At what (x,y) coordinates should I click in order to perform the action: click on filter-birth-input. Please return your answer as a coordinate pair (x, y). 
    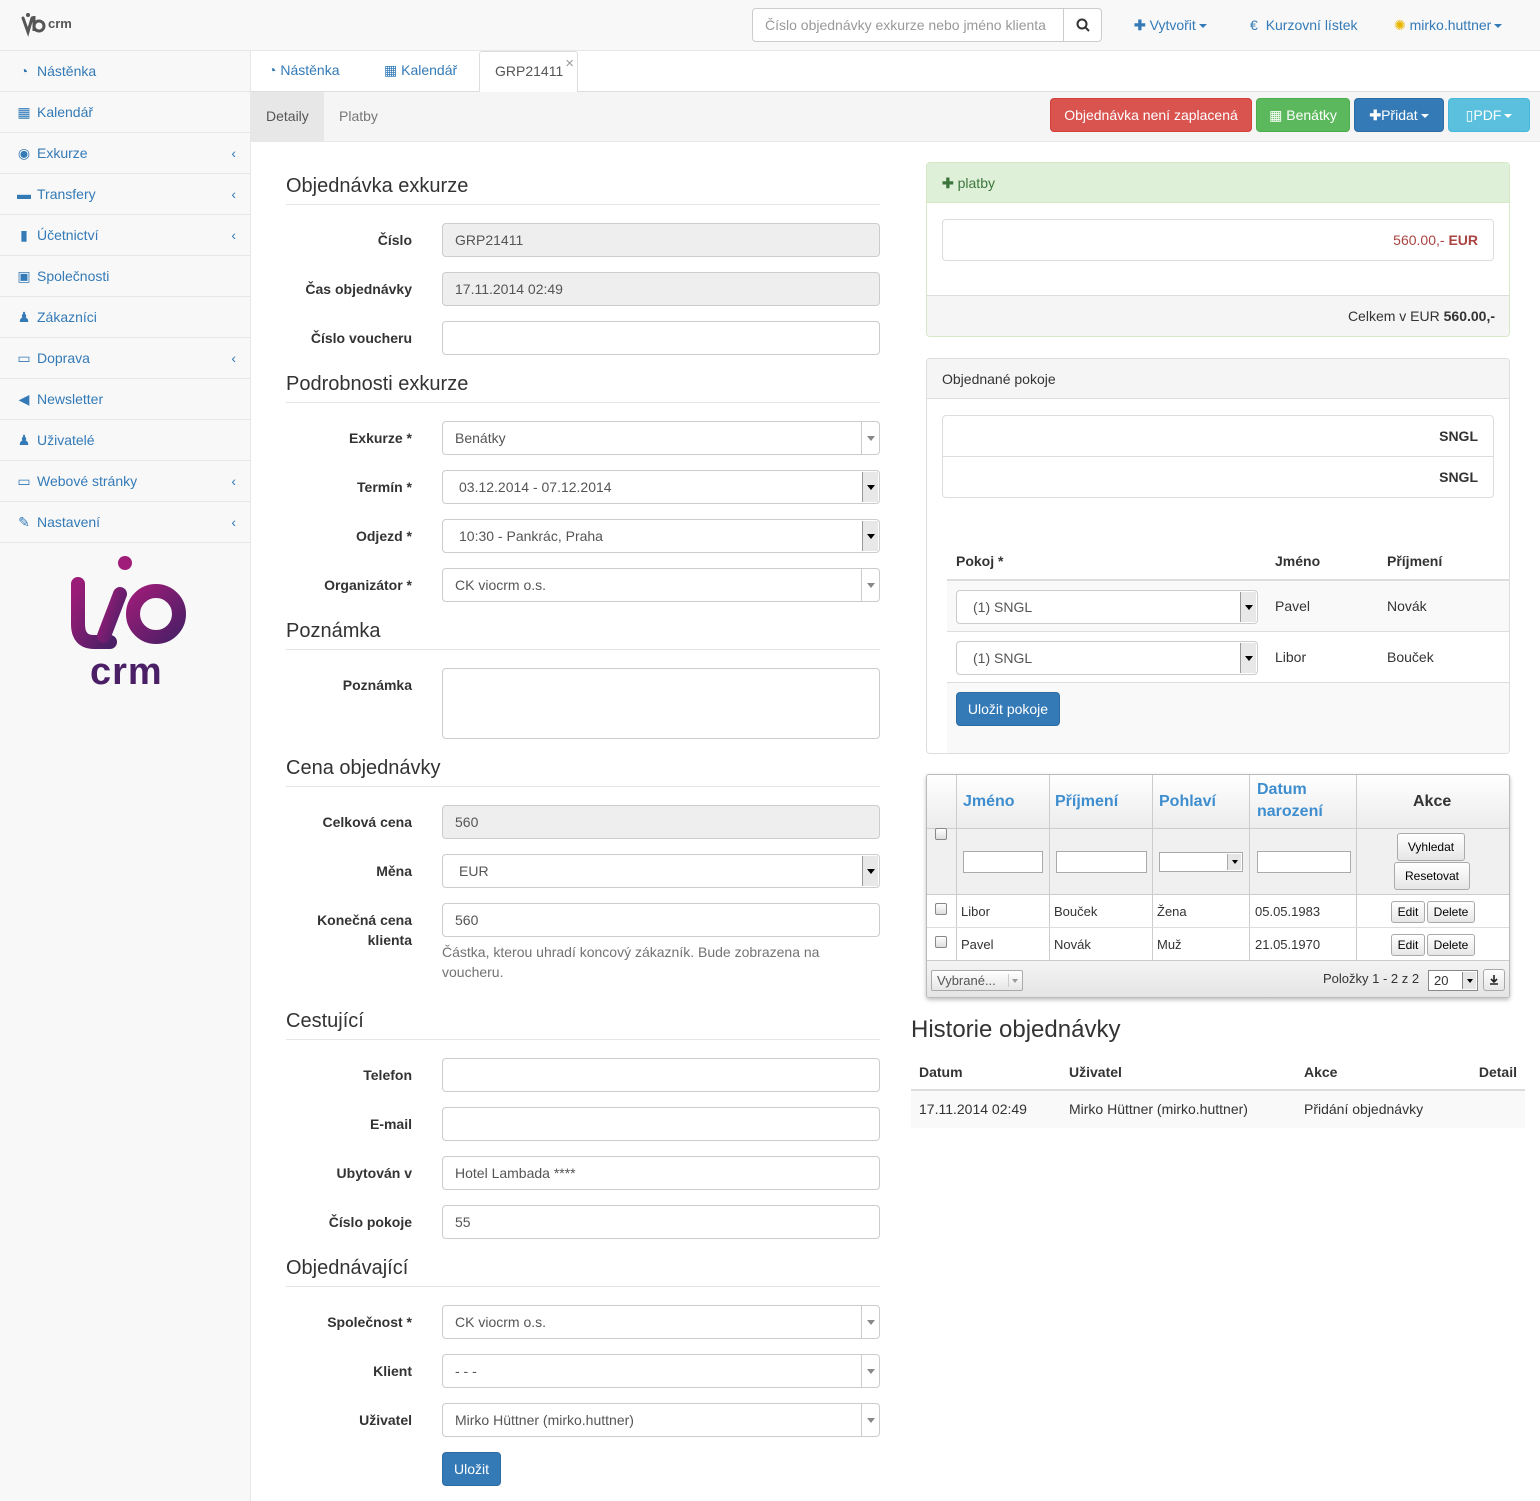
    Looking at the image, I should click on (1304, 862).